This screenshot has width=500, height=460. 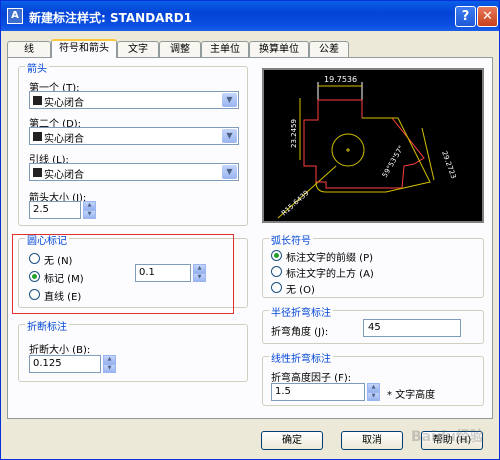 I want to click on jog-factor-label: 折弯高度因子 (F):, so click(x=311, y=378).